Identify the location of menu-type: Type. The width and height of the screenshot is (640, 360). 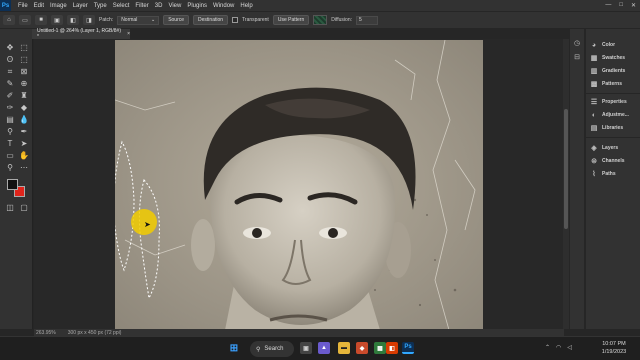
(100, 6).